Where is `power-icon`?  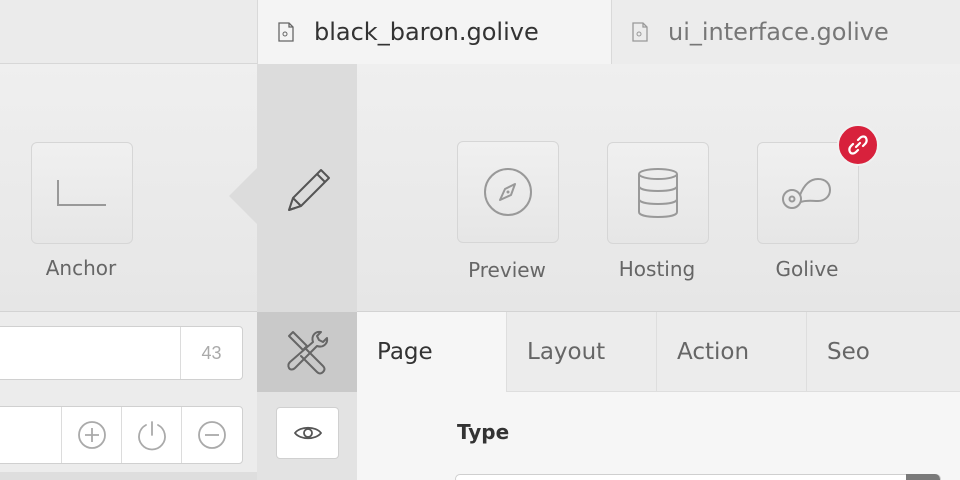
power-icon is located at coordinates (151, 436).